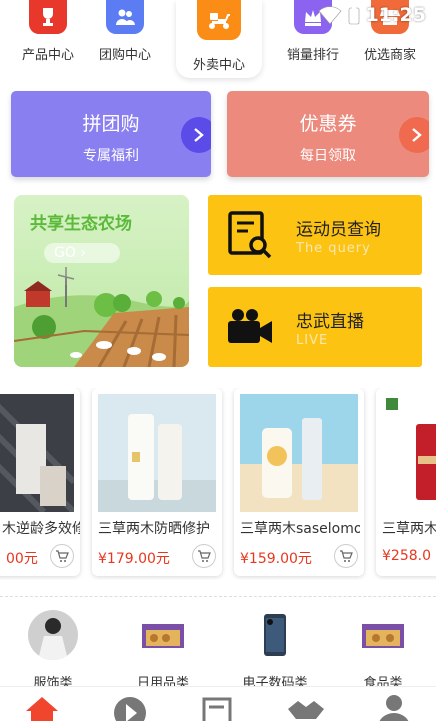  I want to click on user-icon, so click(394, 707).